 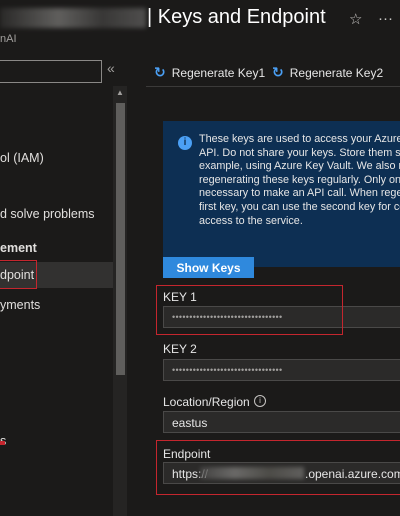 What do you see at coordinates (8, 39) in the screenshot?
I see `page-subtitle: nAI` at bounding box center [8, 39].